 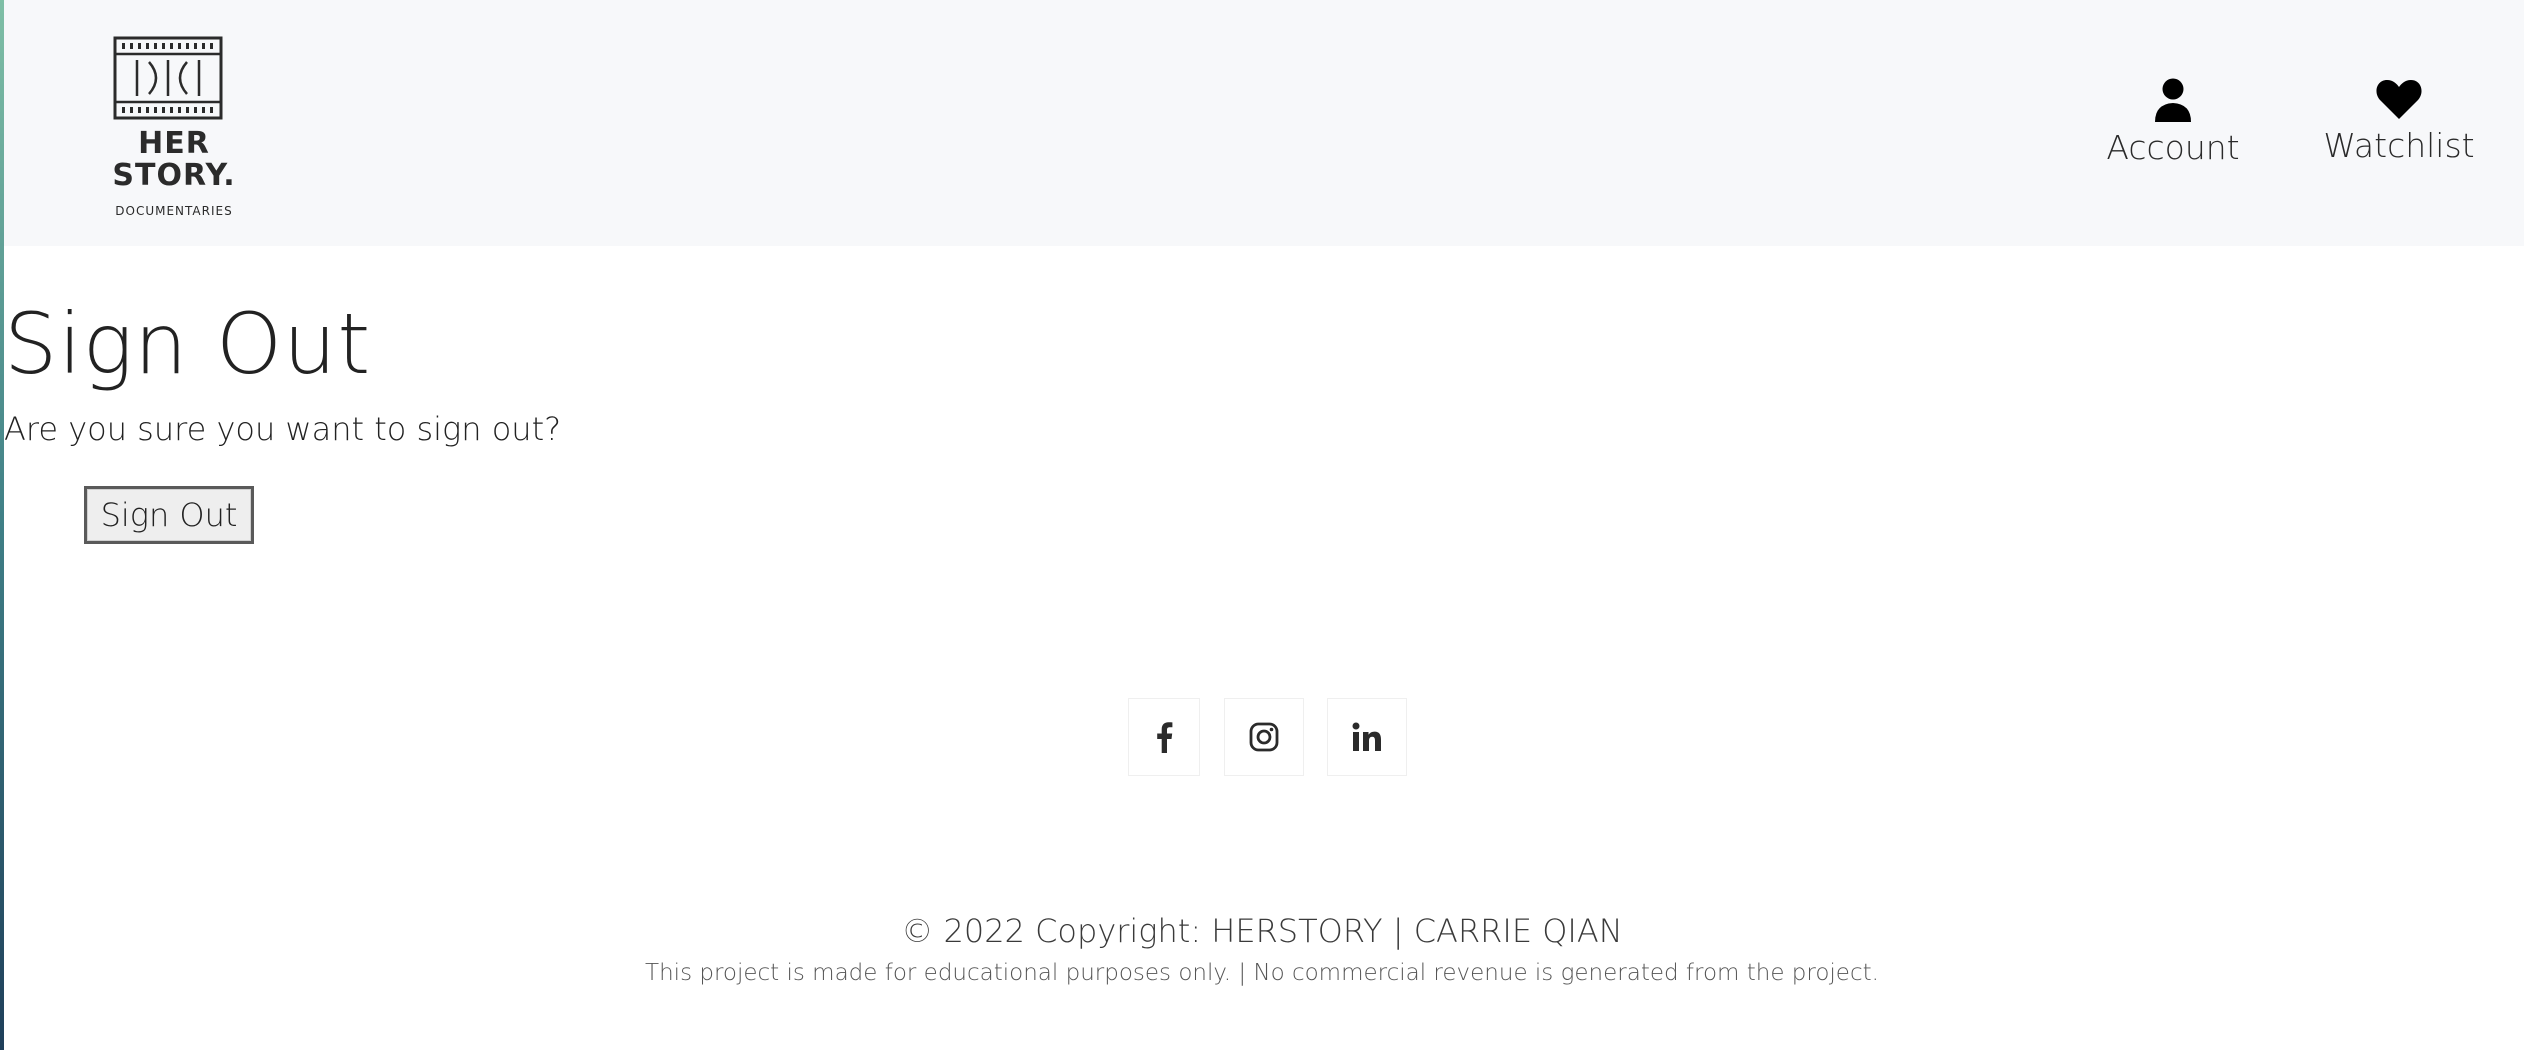 I want to click on user-icon, so click(x=2173, y=100).